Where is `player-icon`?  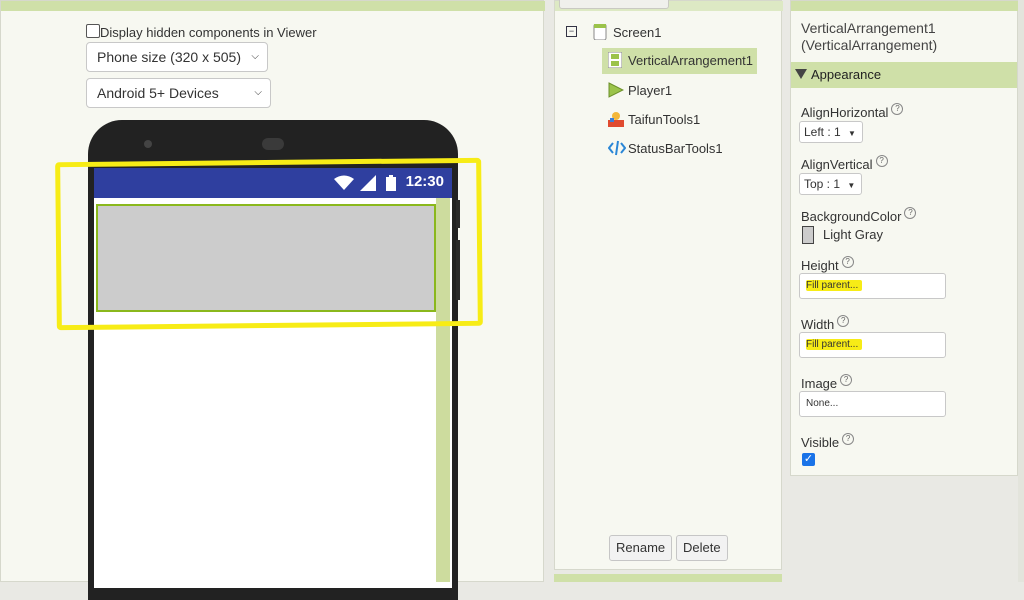 player-icon is located at coordinates (616, 89).